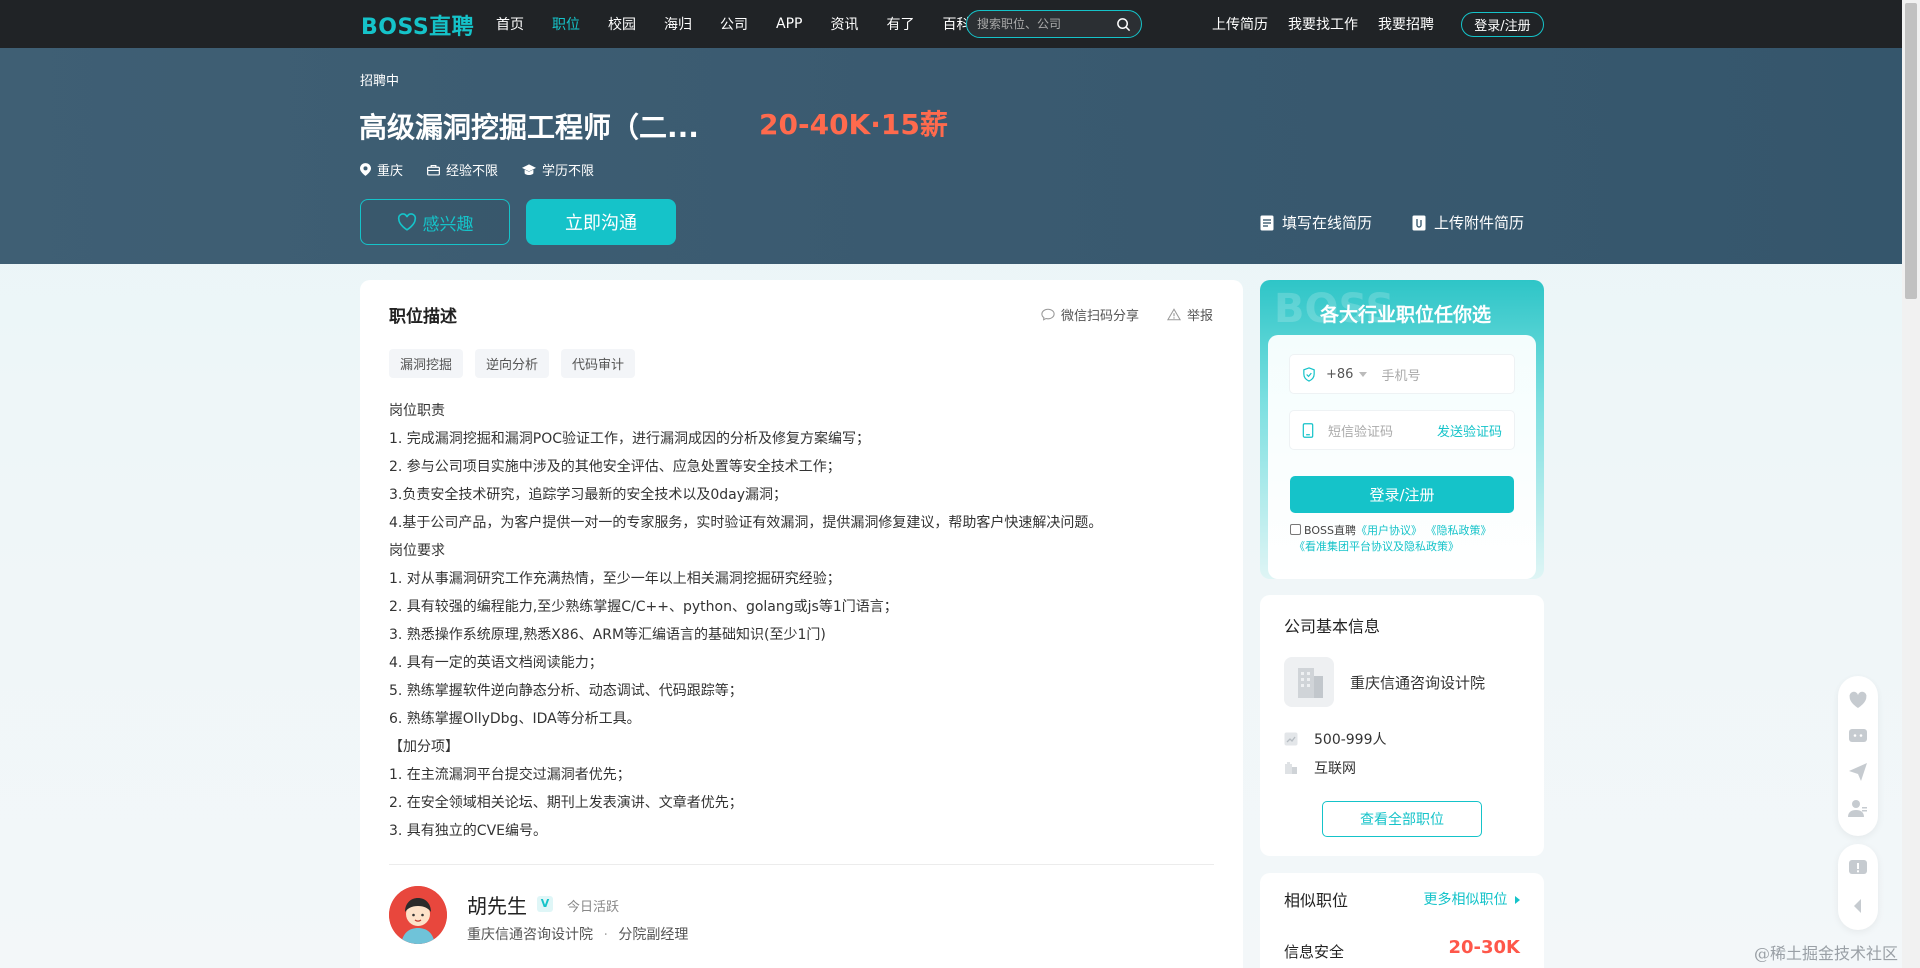  Describe the element at coordinates (1330, 530) in the screenshot. I see `agree-prefix: BOSS直聘` at that location.